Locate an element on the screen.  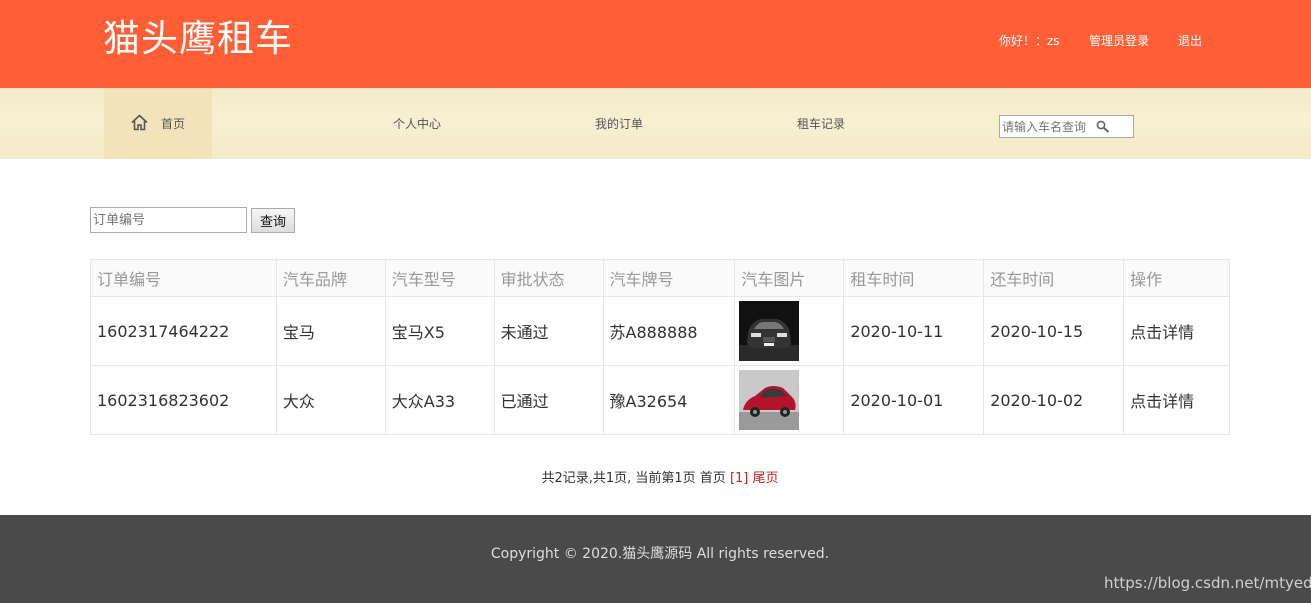
car-model: 宝马X5 is located at coordinates (439, 331).